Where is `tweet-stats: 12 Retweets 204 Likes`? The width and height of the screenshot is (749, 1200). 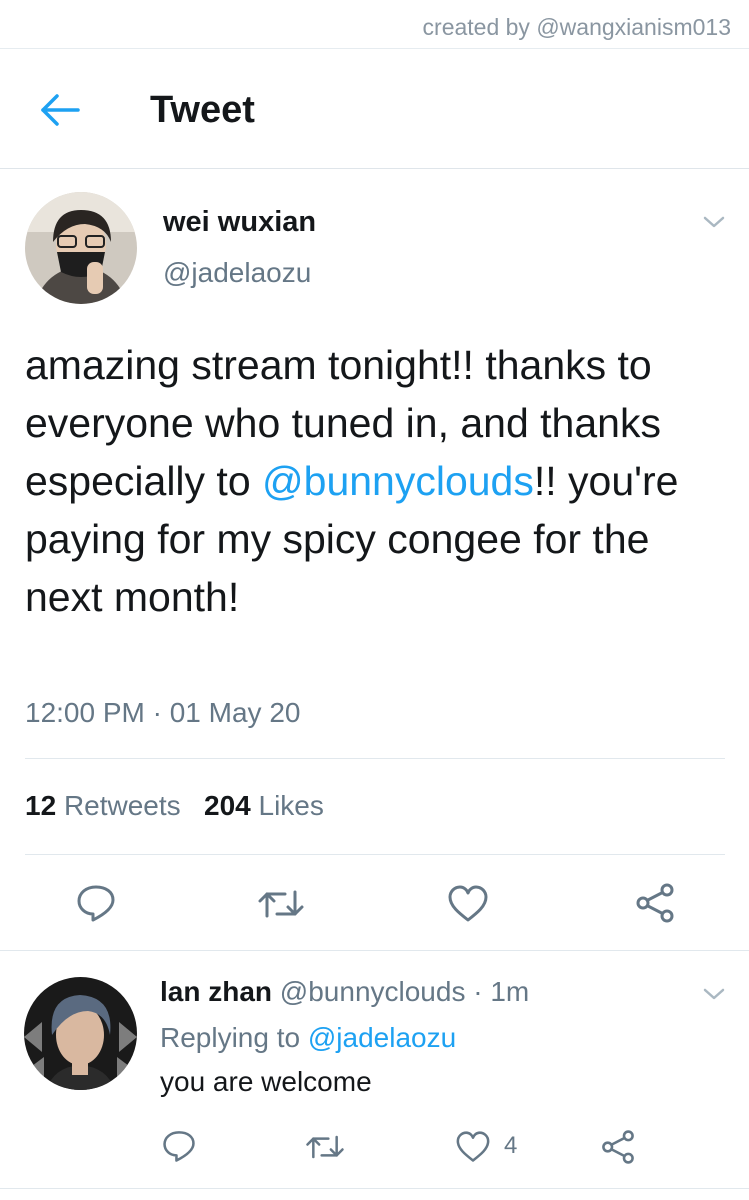
tweet-stats: 12 Retweets 204 Likes is located at coordinates (174, 806).